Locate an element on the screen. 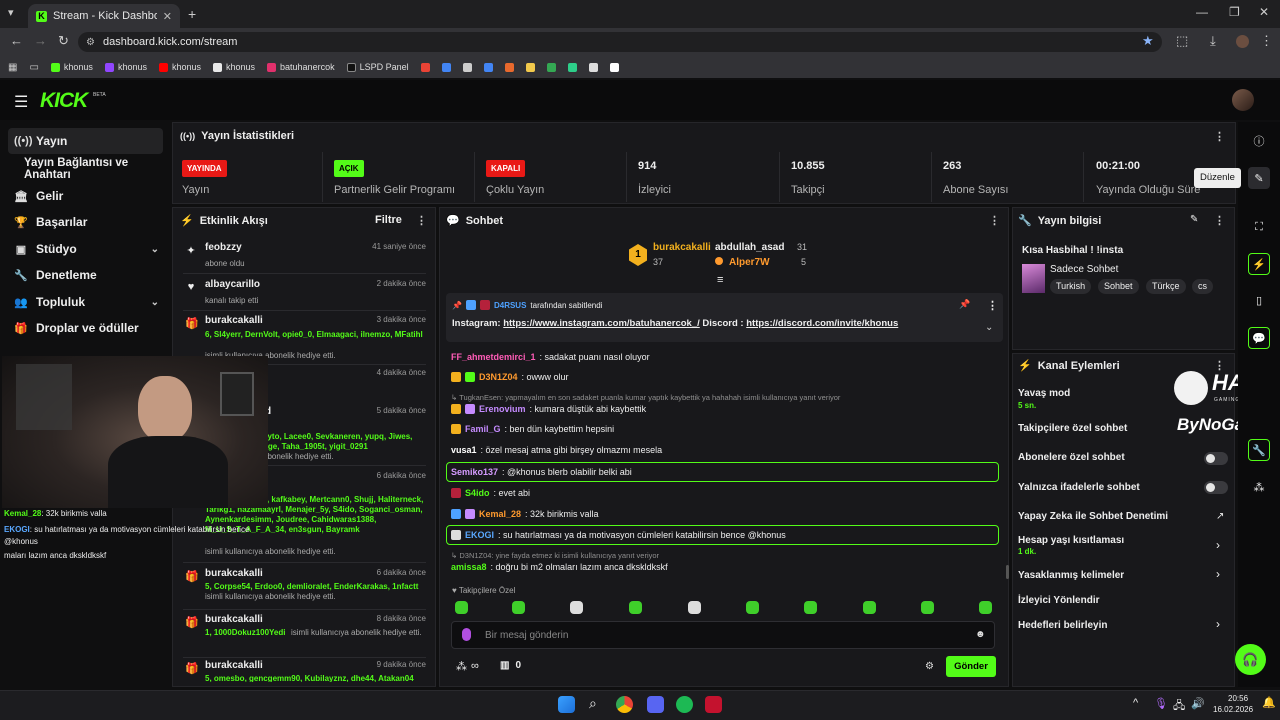  browser-menu-icon: ⋮ is located at coordinates (1266, 41).